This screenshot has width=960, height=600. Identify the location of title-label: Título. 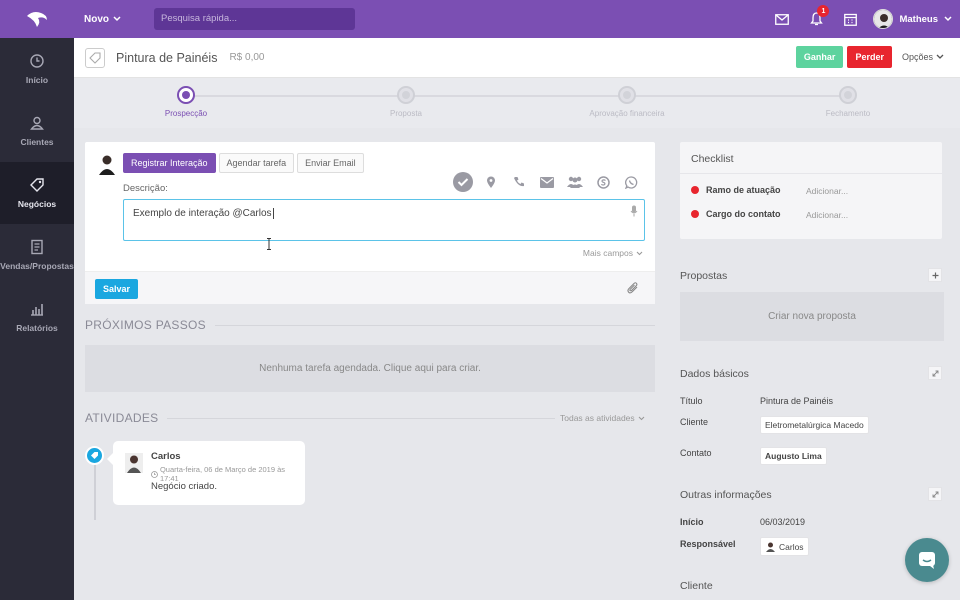
(691, 401).